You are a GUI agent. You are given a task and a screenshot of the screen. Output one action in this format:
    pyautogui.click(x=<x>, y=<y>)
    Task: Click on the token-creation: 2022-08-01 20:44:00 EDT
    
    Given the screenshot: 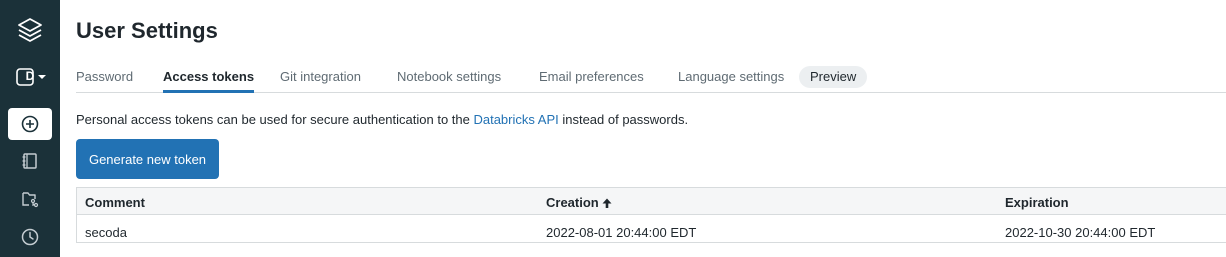 What is the action you would take?
    pyautogui.click(x=621, y=232)
    